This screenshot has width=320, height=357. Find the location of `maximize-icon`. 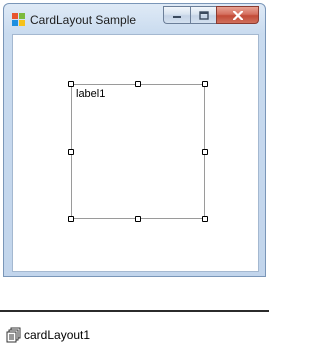

maximize-icon is located at coordinates (203, 15).